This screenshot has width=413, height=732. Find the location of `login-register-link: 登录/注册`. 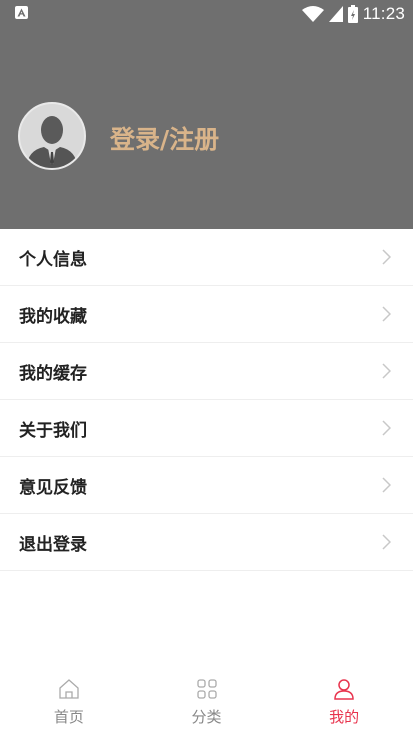

login-register-link: 登录/注册 is located at coordinates (164, 138).